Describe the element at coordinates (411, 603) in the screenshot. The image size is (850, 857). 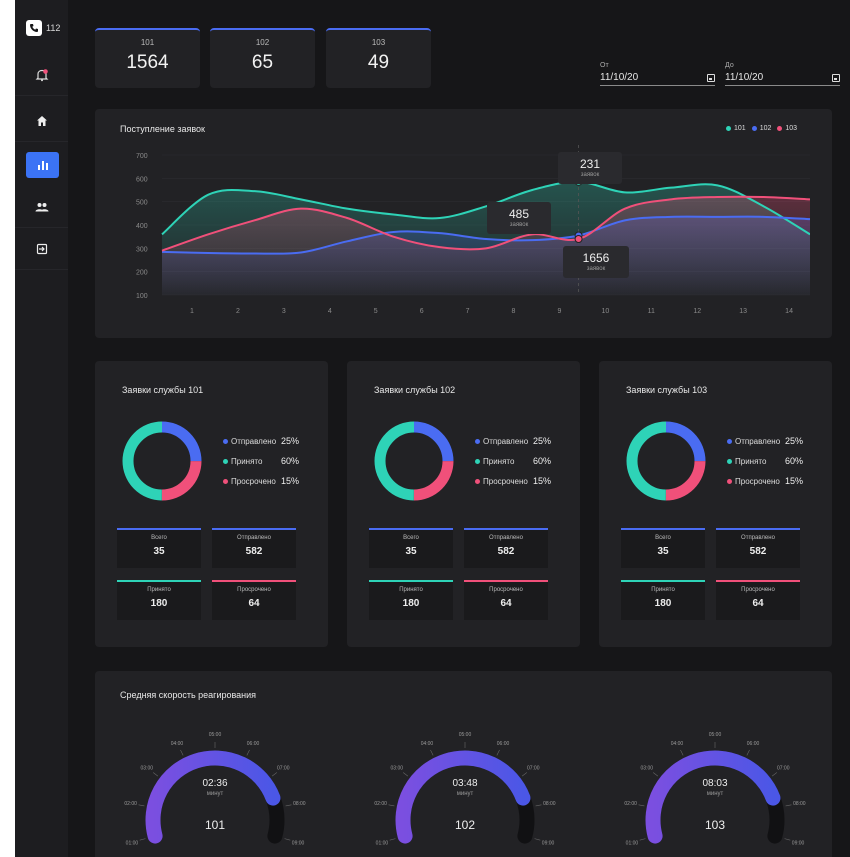
I see `metric-tile-value: 180` at that location.